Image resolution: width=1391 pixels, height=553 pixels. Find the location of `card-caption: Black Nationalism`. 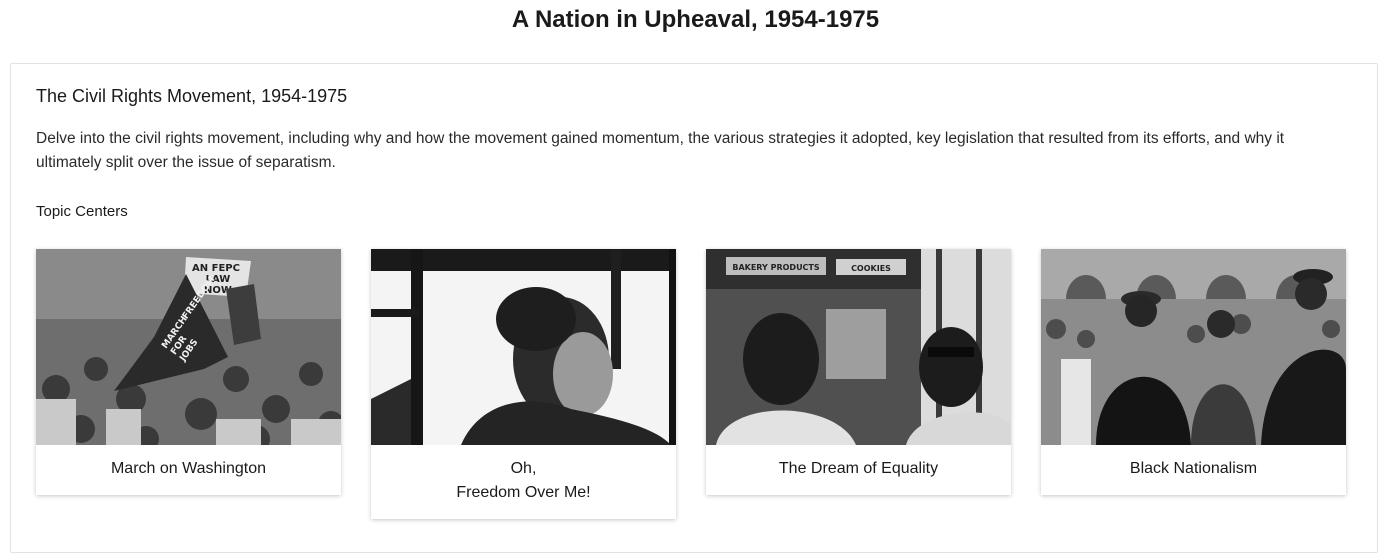

card-caption: Black Nationalism is located at coordinates (1193, 470).